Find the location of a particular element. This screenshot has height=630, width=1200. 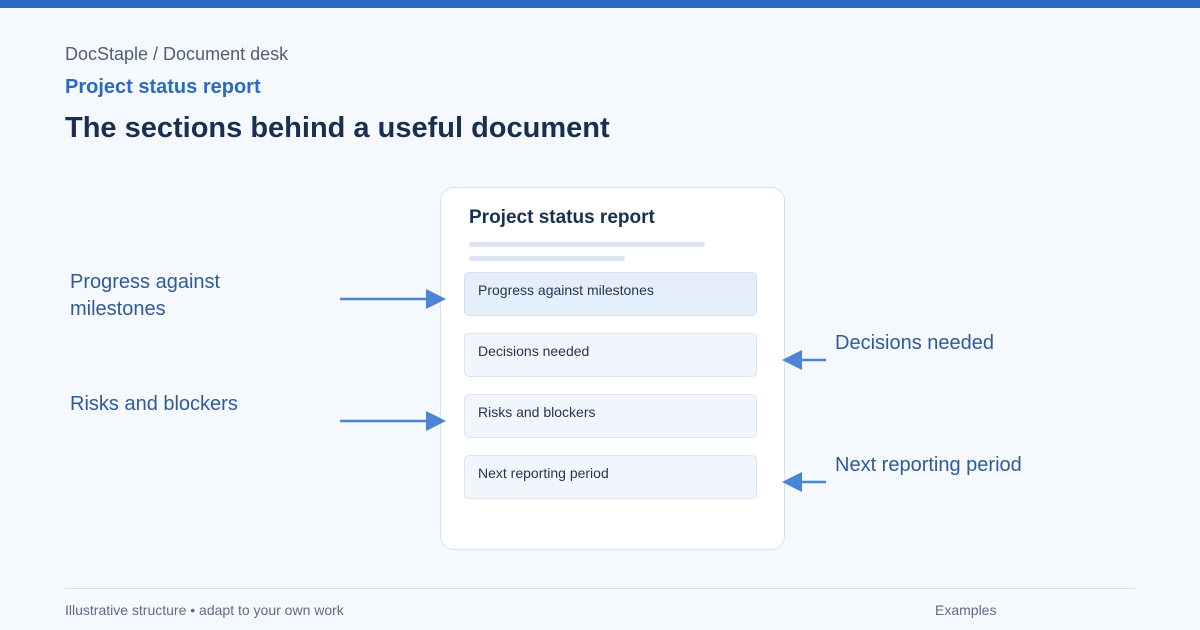

callout-decisions: Decisions needed is located at coordinates (914, 343).